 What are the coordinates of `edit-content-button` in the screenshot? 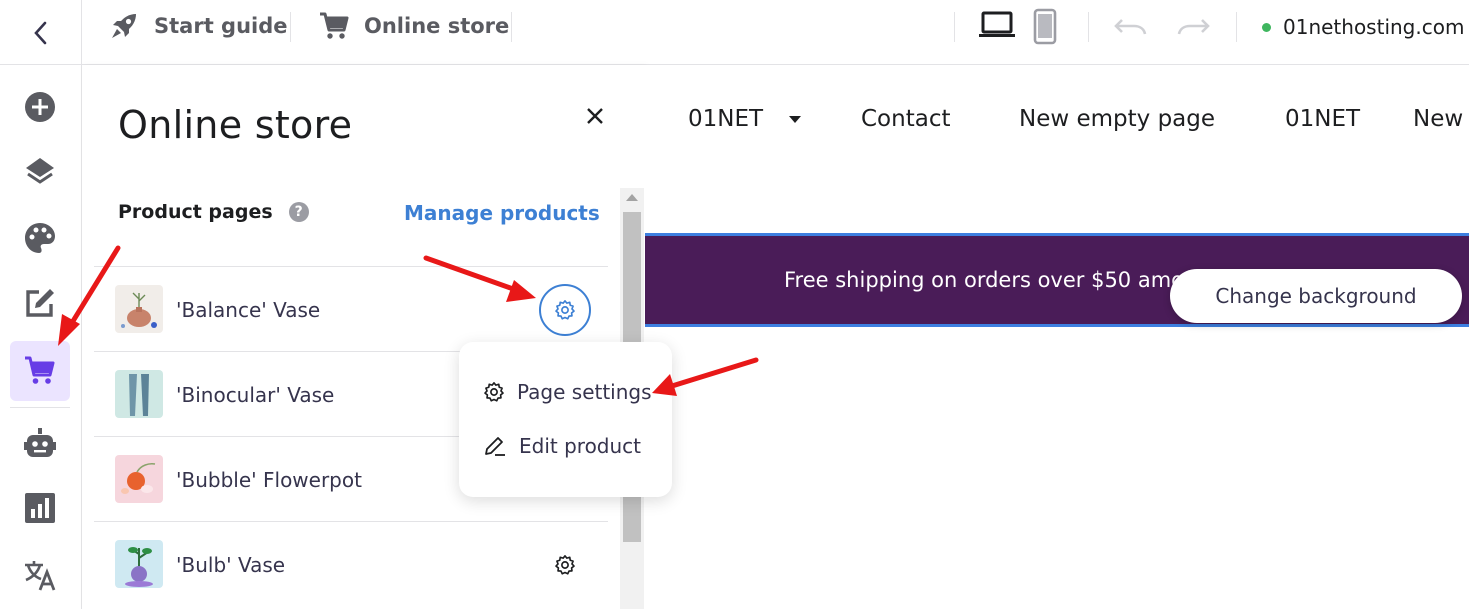 It's located at (40, 303).